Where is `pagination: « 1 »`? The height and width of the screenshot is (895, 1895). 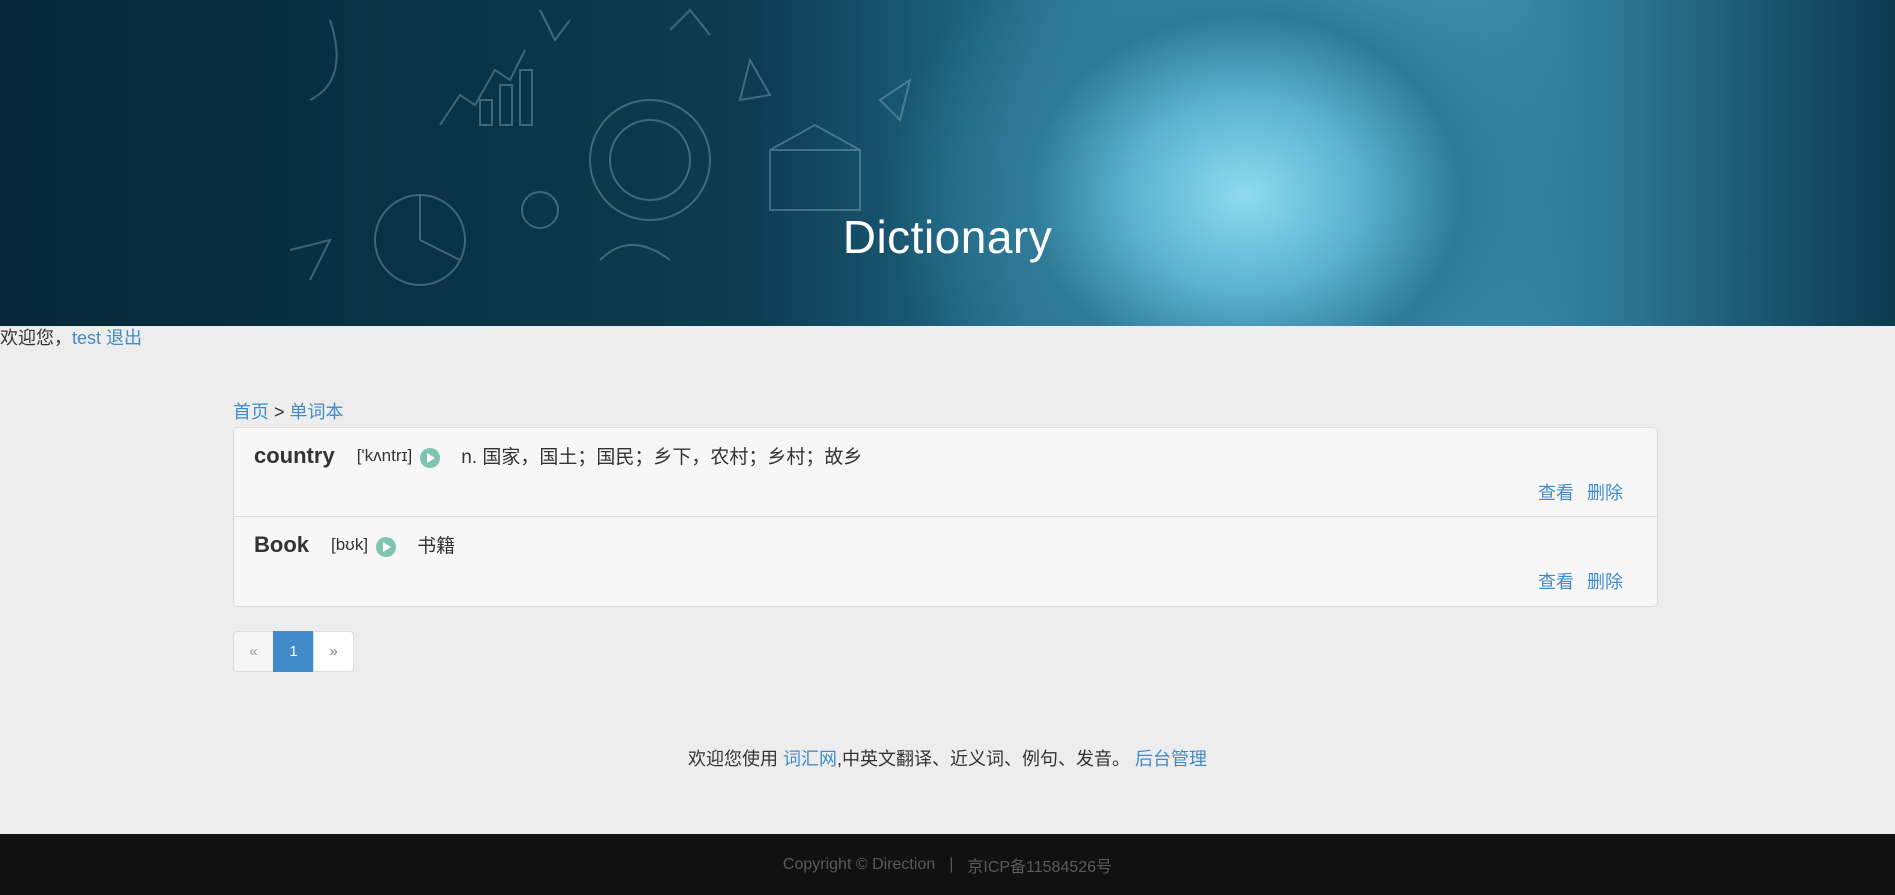
pagination: « 1 » is located at coordinates (293, 651).